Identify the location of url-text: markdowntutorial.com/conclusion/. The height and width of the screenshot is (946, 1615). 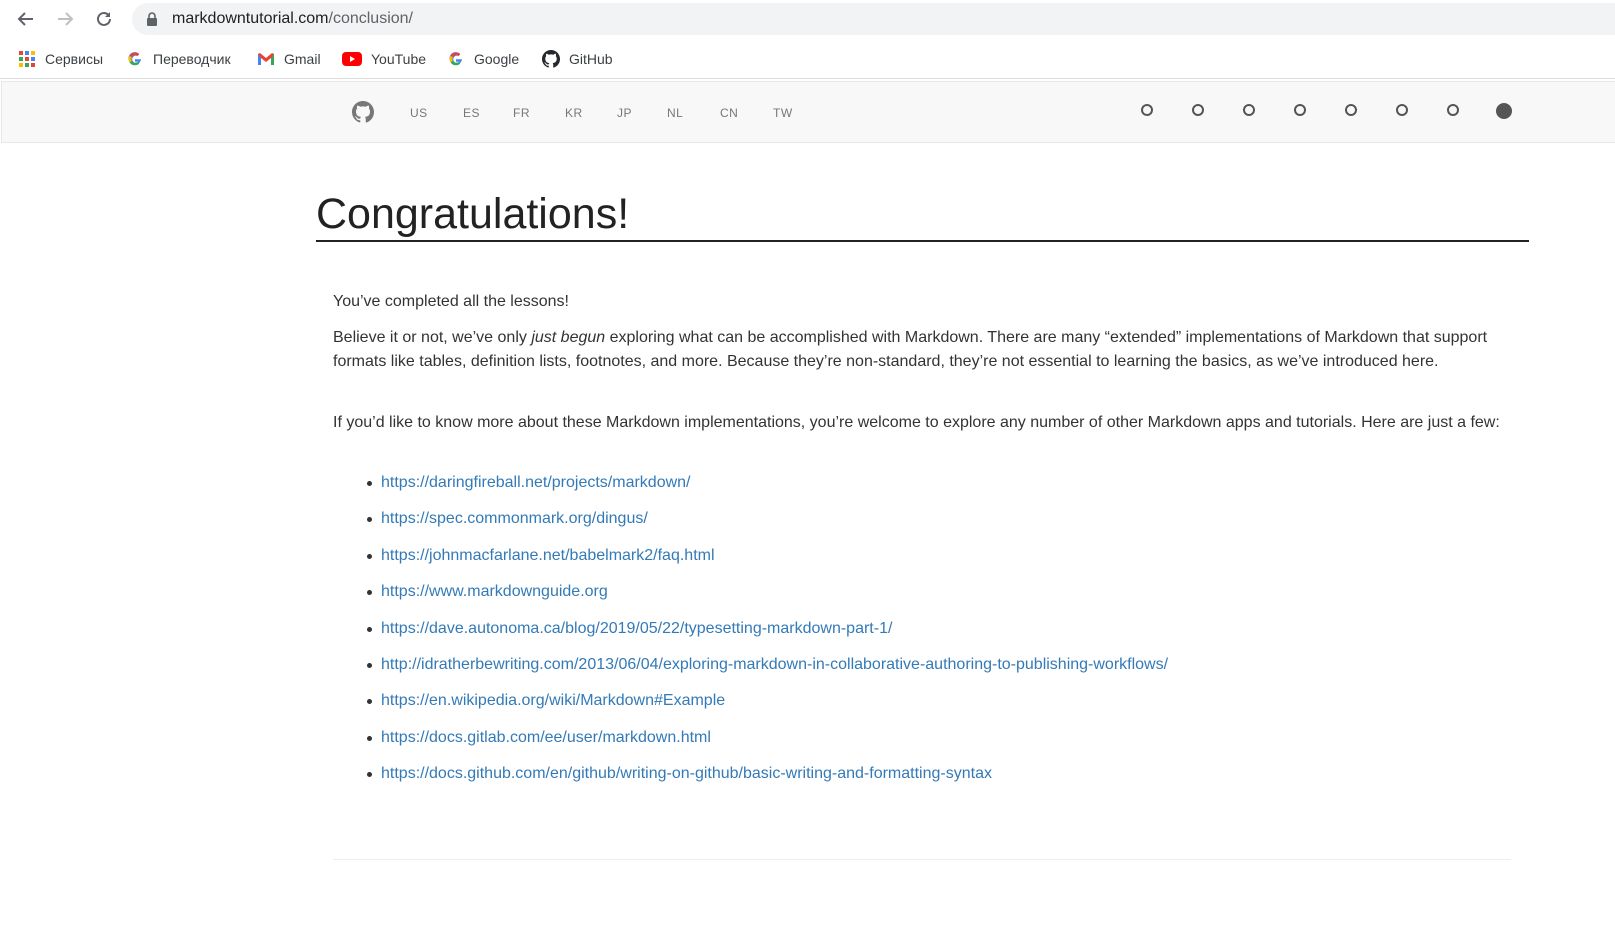
(292, 18).